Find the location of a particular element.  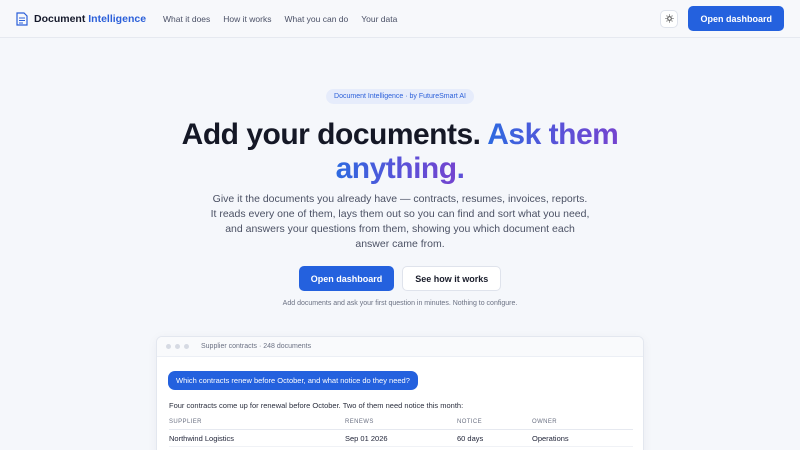

nav-link-what-it-does: What it does is located at coordinates (186, 19).